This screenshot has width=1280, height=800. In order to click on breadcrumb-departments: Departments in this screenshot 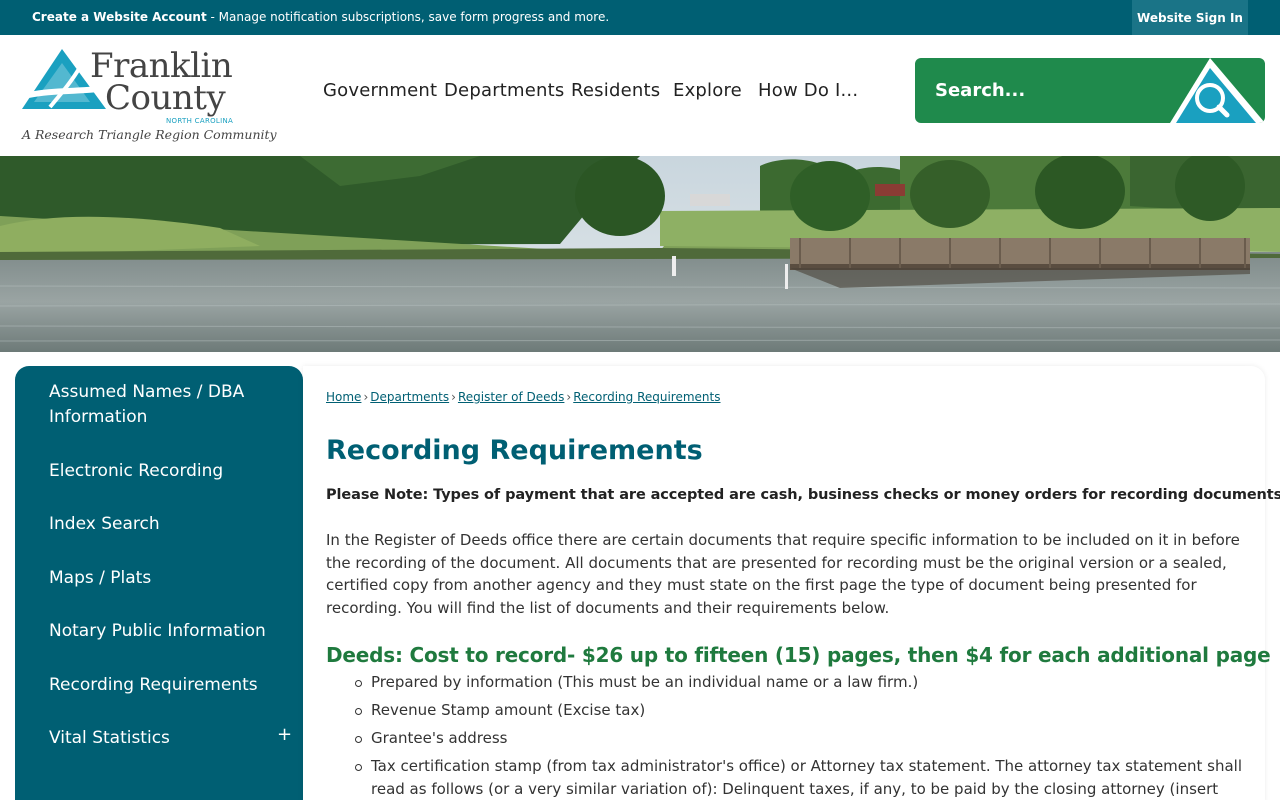, I will do `click(409, 397)`.